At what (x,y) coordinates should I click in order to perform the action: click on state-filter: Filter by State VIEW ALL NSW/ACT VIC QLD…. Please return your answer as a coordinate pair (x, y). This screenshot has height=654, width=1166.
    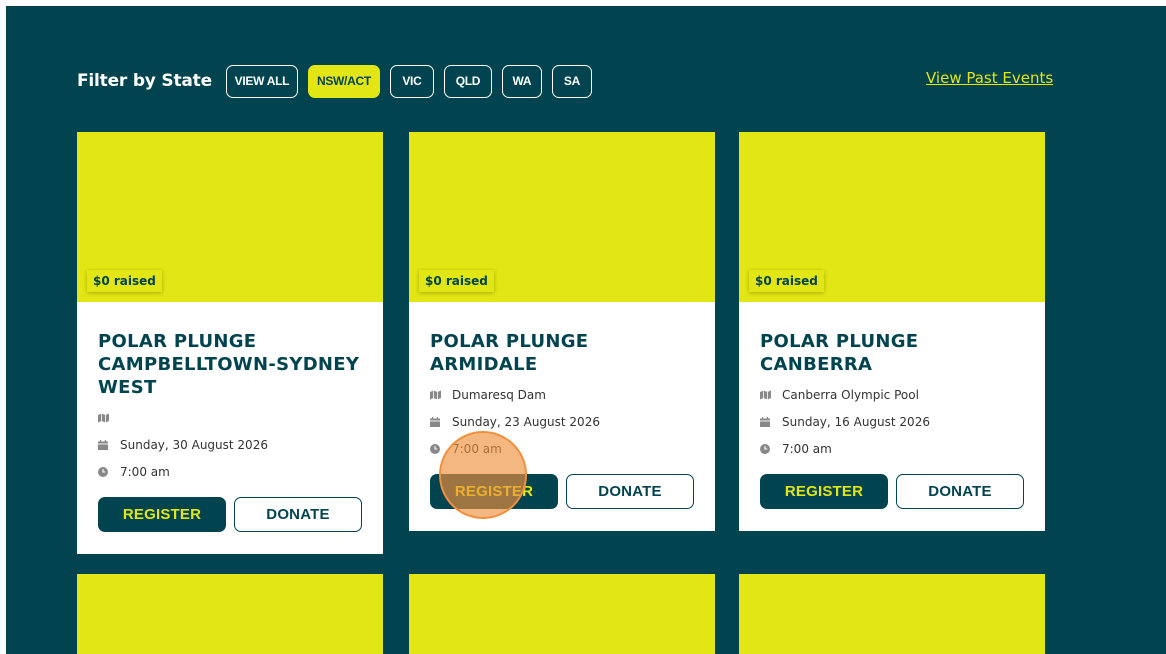
    Looking at the image, I should click on (339, 81).